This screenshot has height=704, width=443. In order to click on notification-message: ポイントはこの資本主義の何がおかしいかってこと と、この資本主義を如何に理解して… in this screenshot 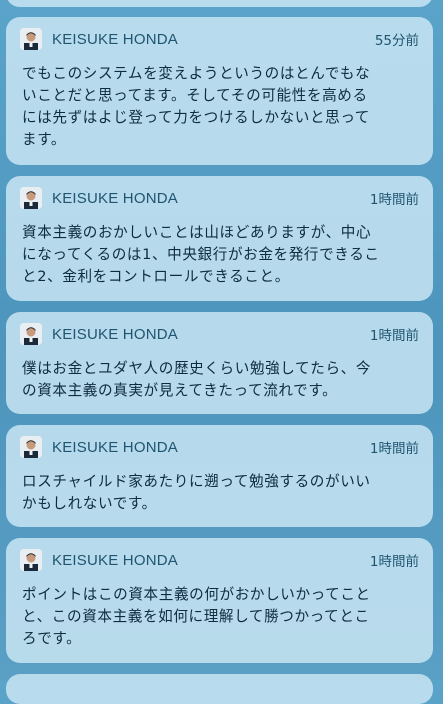, I will do `click(196, 616)`.